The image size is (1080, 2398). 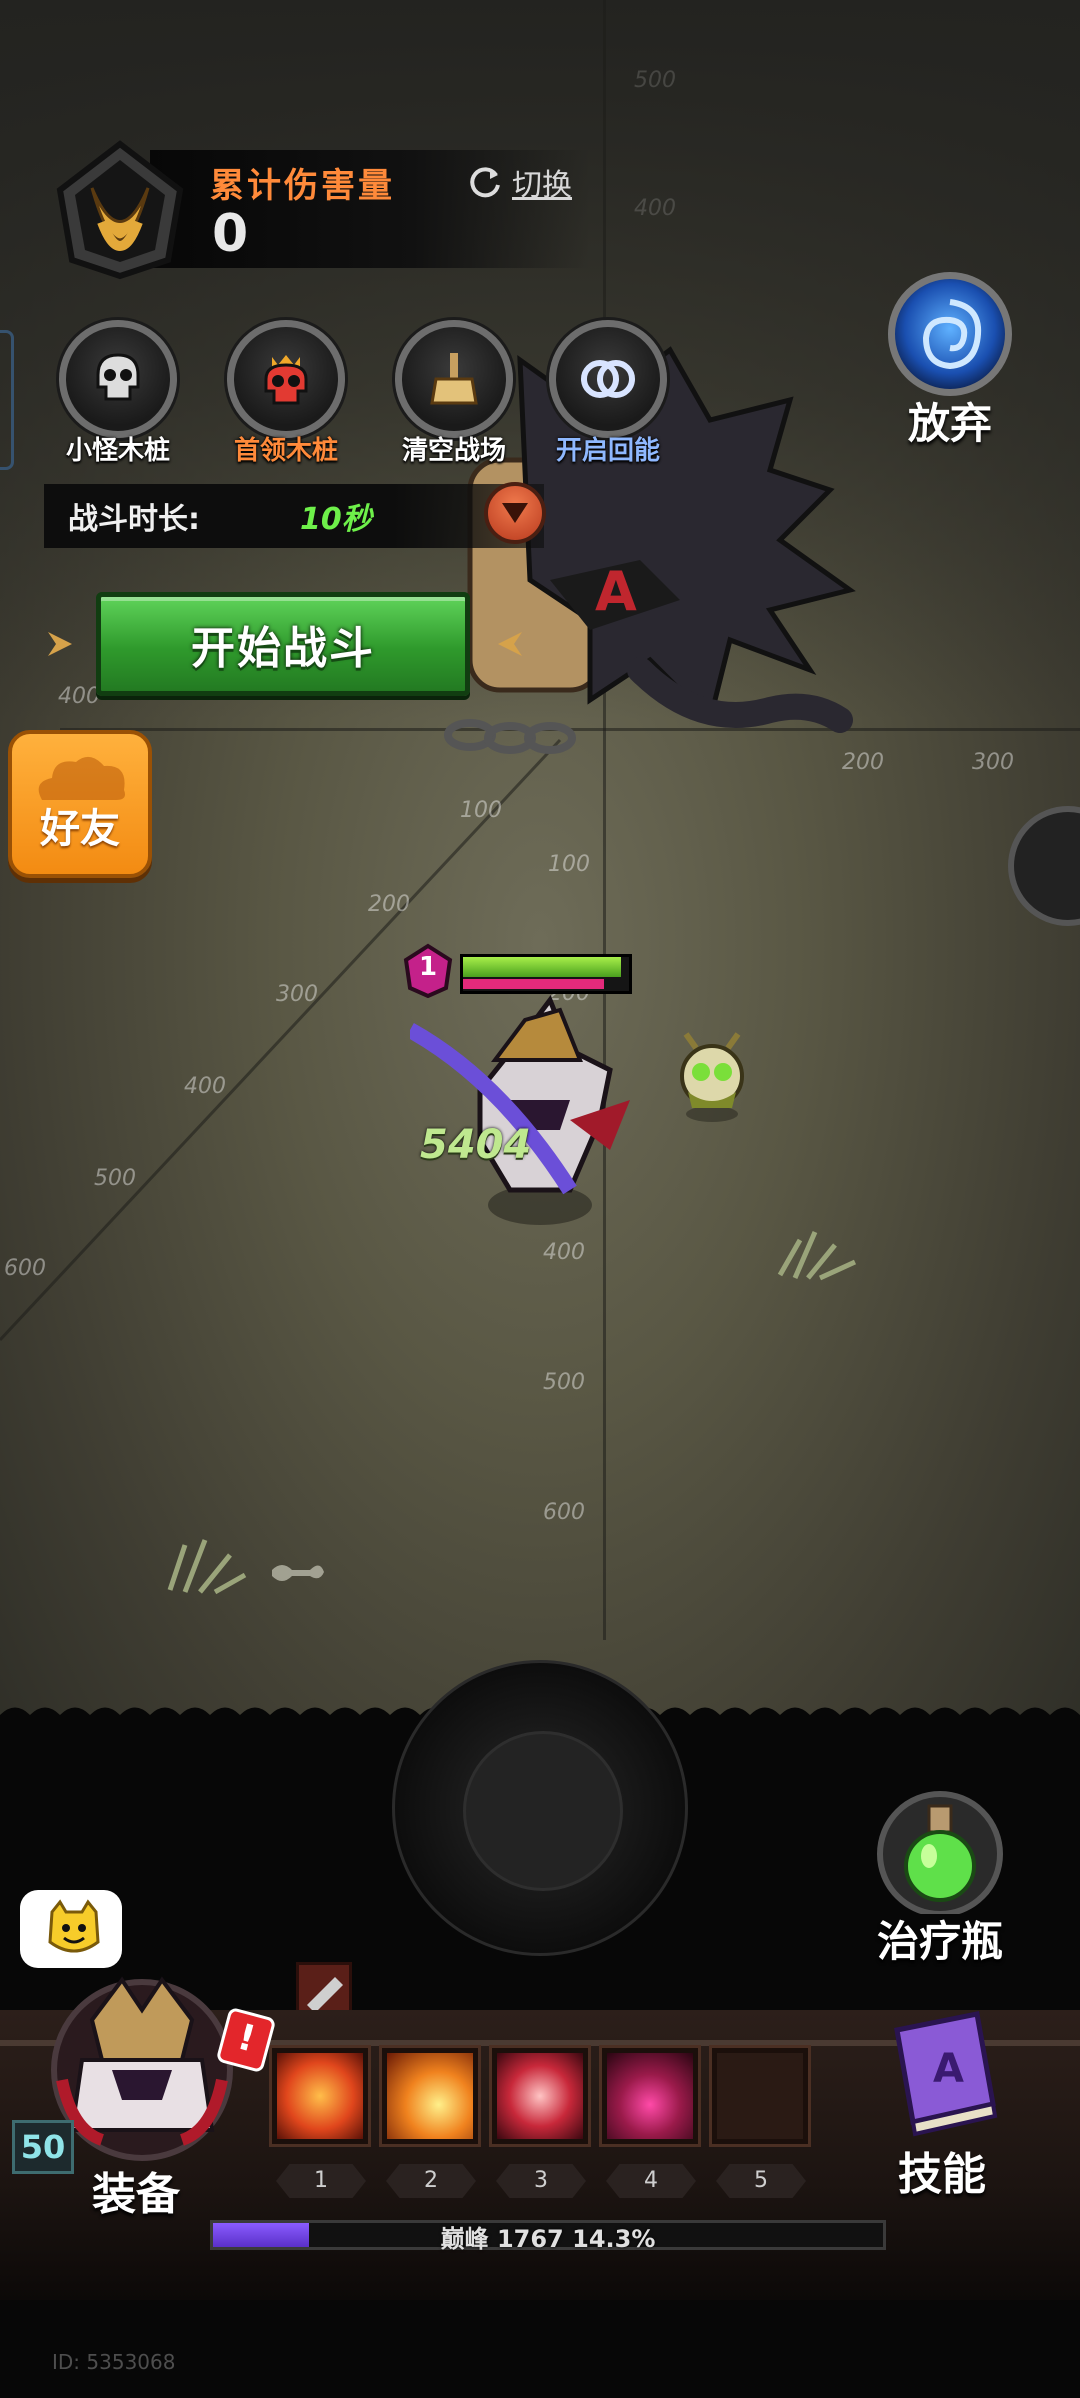 What do you see at coordinates (761, 2181) in the screenshot?
I see `slot-number: 5` at bounding box center [761, 2181].